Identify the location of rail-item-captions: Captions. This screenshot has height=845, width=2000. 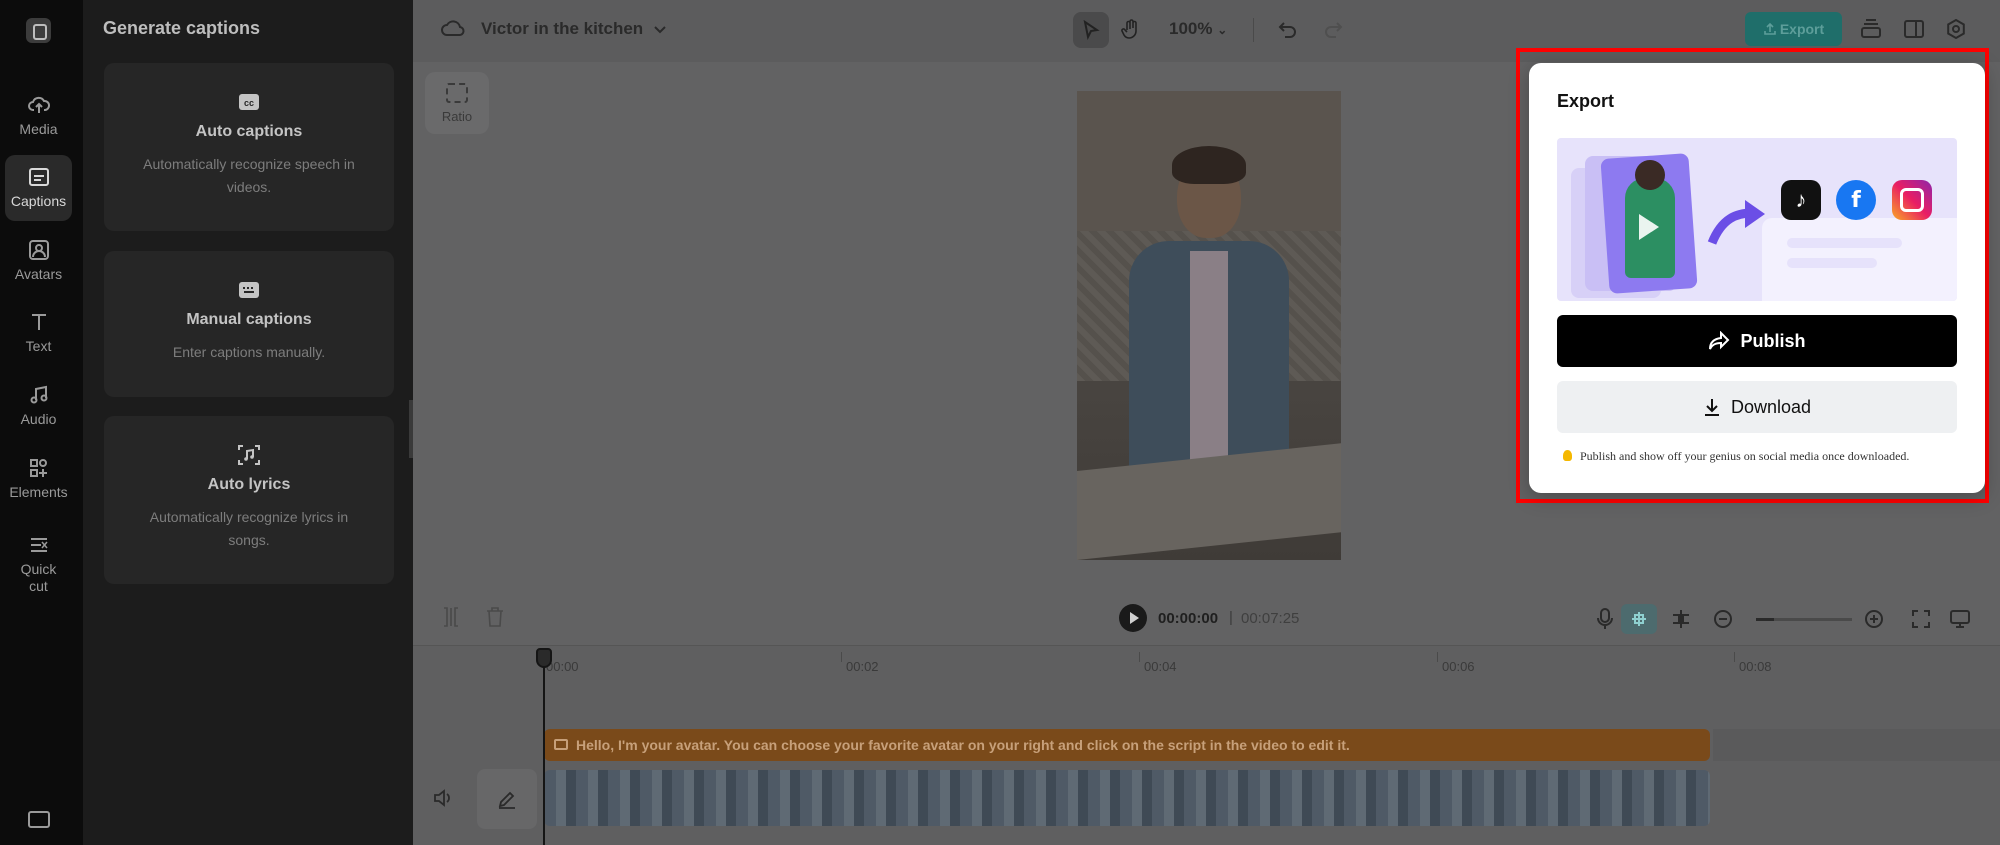
(38, 188).